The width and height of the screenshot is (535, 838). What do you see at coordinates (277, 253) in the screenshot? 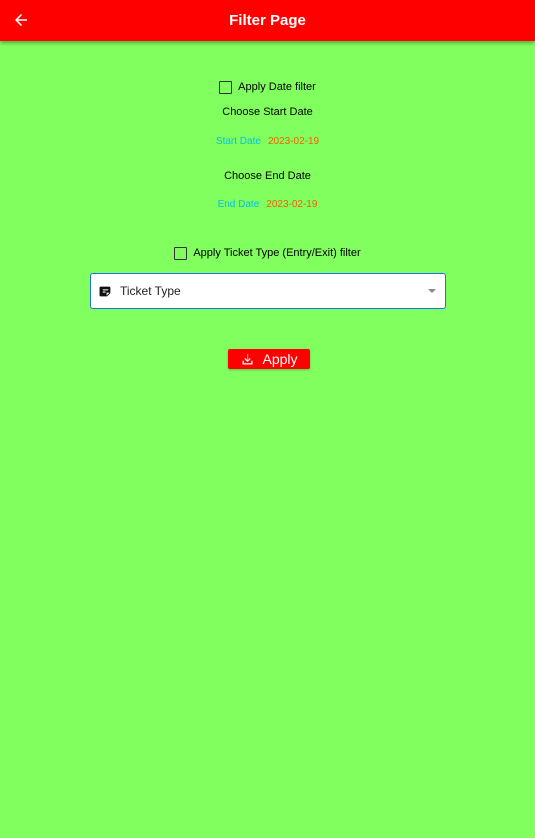
I see `ticket-filter-label: Apply Ticket Type (Entry/Exit) filter` at bounding box center [277, 253].